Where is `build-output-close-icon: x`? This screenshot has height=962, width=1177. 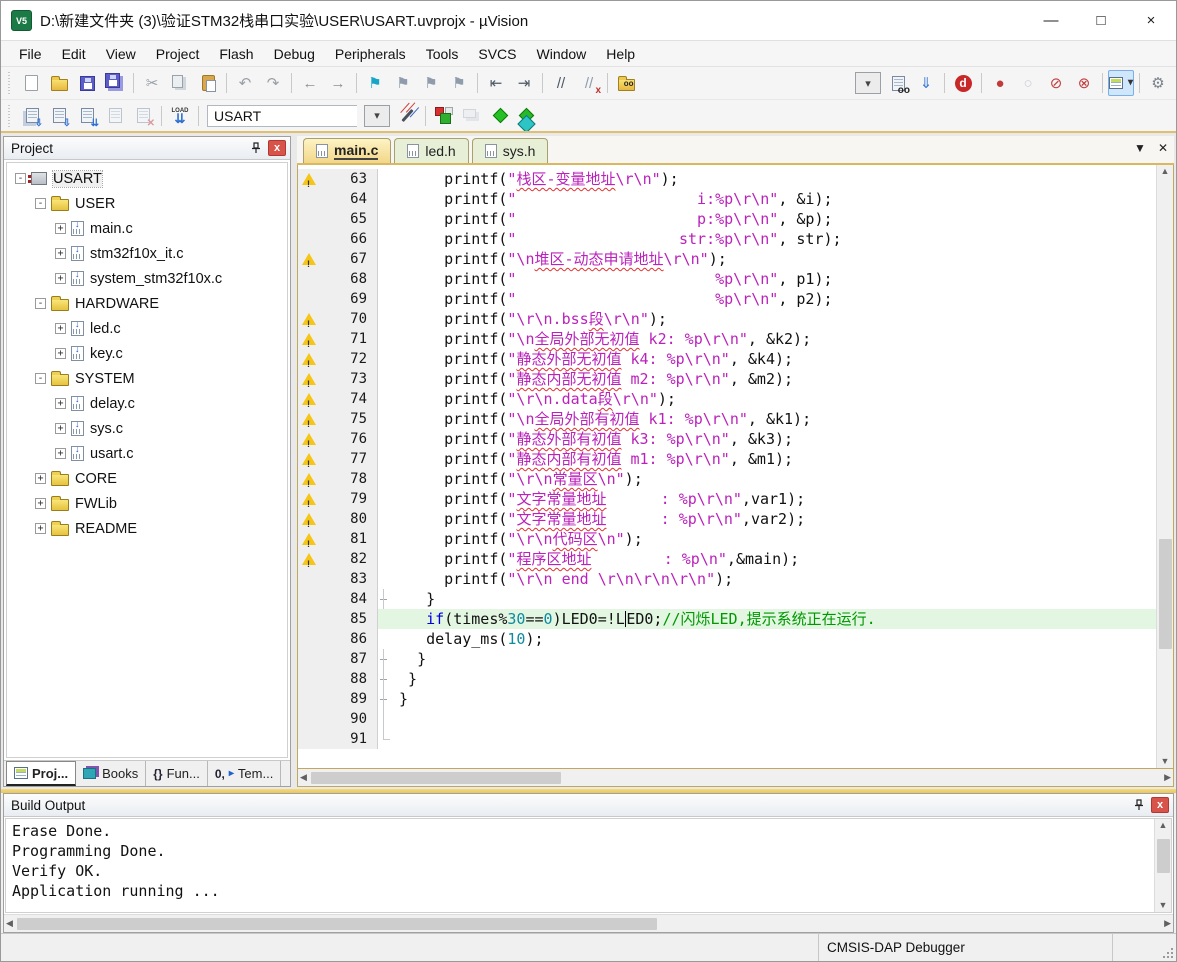 build-output-close-icon: x is located at coordinates (1160, 805).